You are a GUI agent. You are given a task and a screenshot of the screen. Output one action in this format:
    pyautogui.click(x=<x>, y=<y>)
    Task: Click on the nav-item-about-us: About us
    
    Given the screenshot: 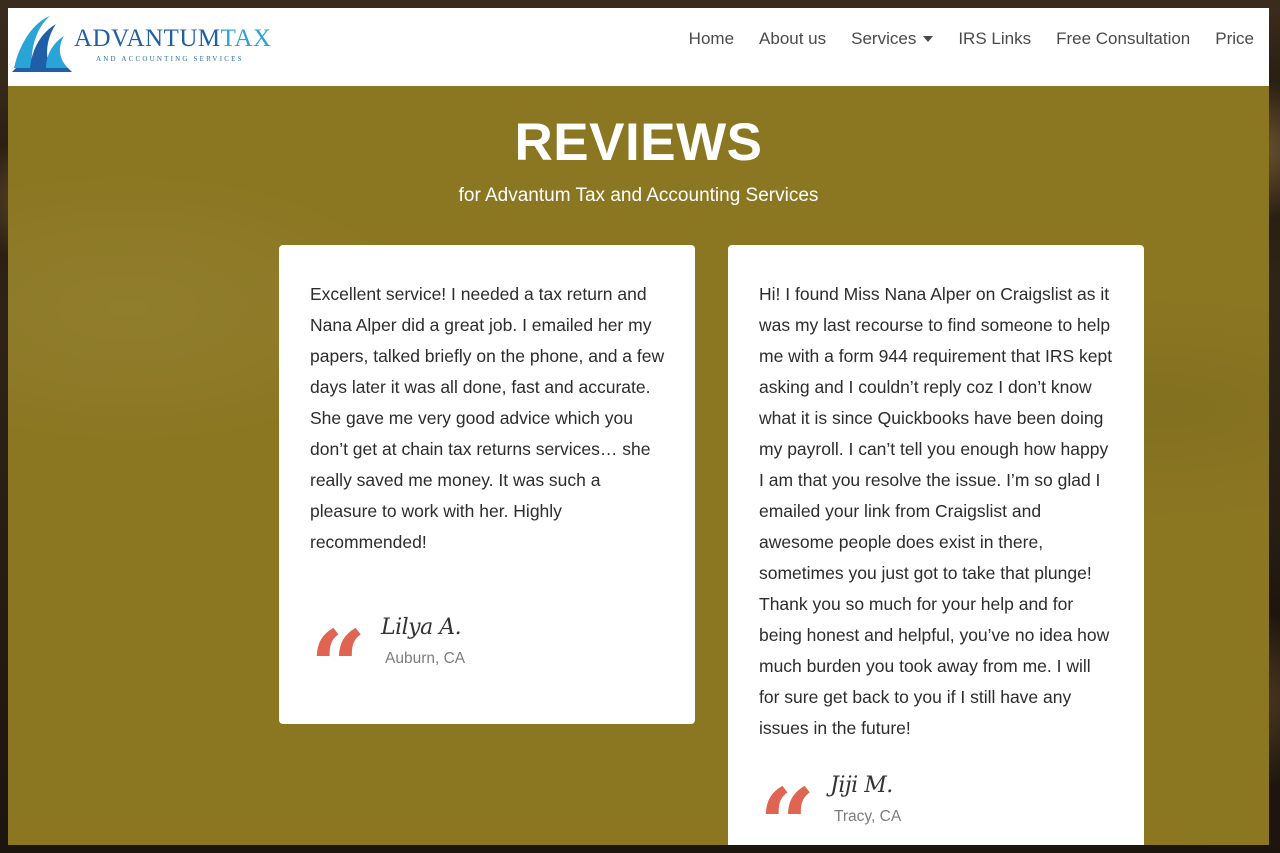 What is the action you would take?
    pyautogui.click(x=792, y=39)
    